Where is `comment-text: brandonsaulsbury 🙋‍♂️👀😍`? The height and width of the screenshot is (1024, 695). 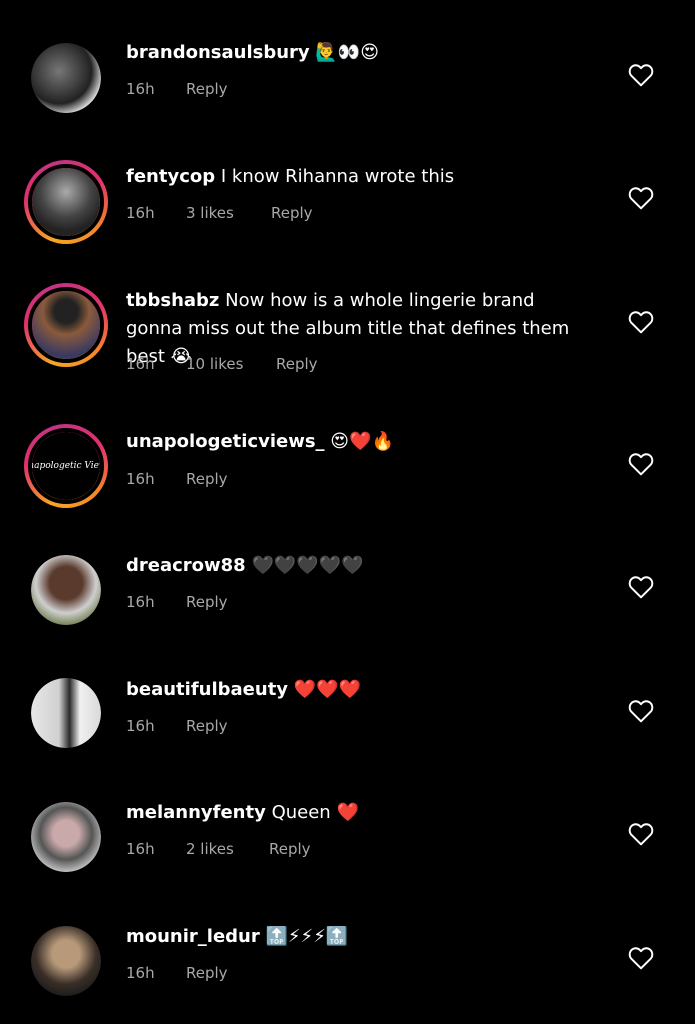 comment-text: brandonsaulsbury 🙋‍♂️👀😍 is located at coordinates (361, 53).